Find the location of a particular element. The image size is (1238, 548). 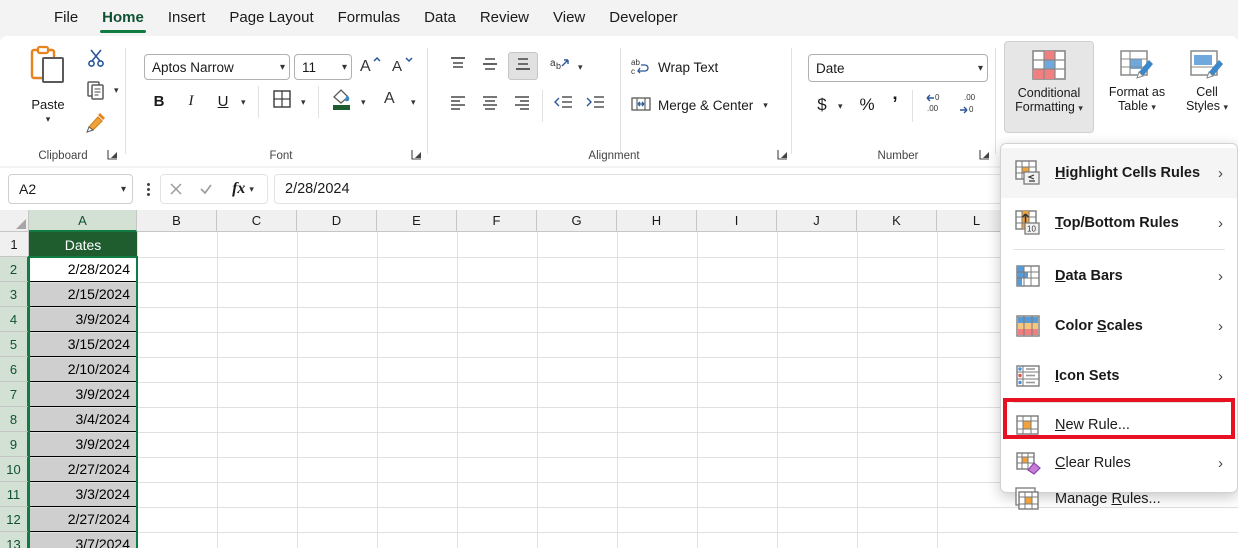

number-format-combobox: Date ▾ is located at coordinates (898, 68).